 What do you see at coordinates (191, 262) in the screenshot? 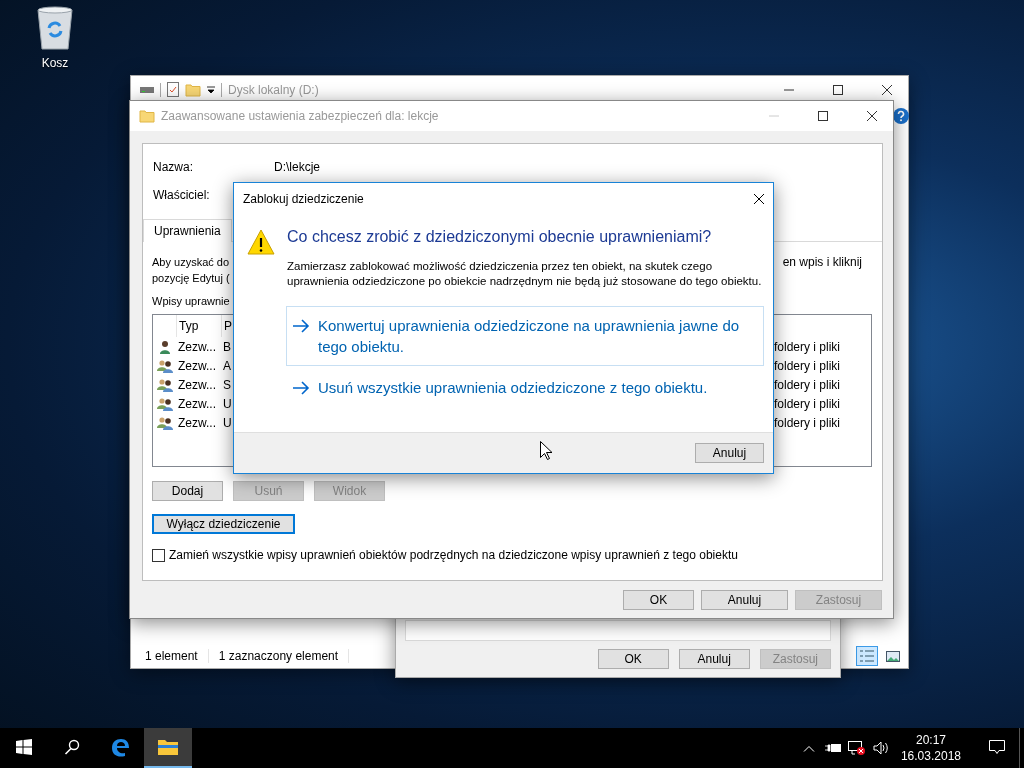
I see `instruction-text: Aby uzyskać do` at bounding box center [191, 262].